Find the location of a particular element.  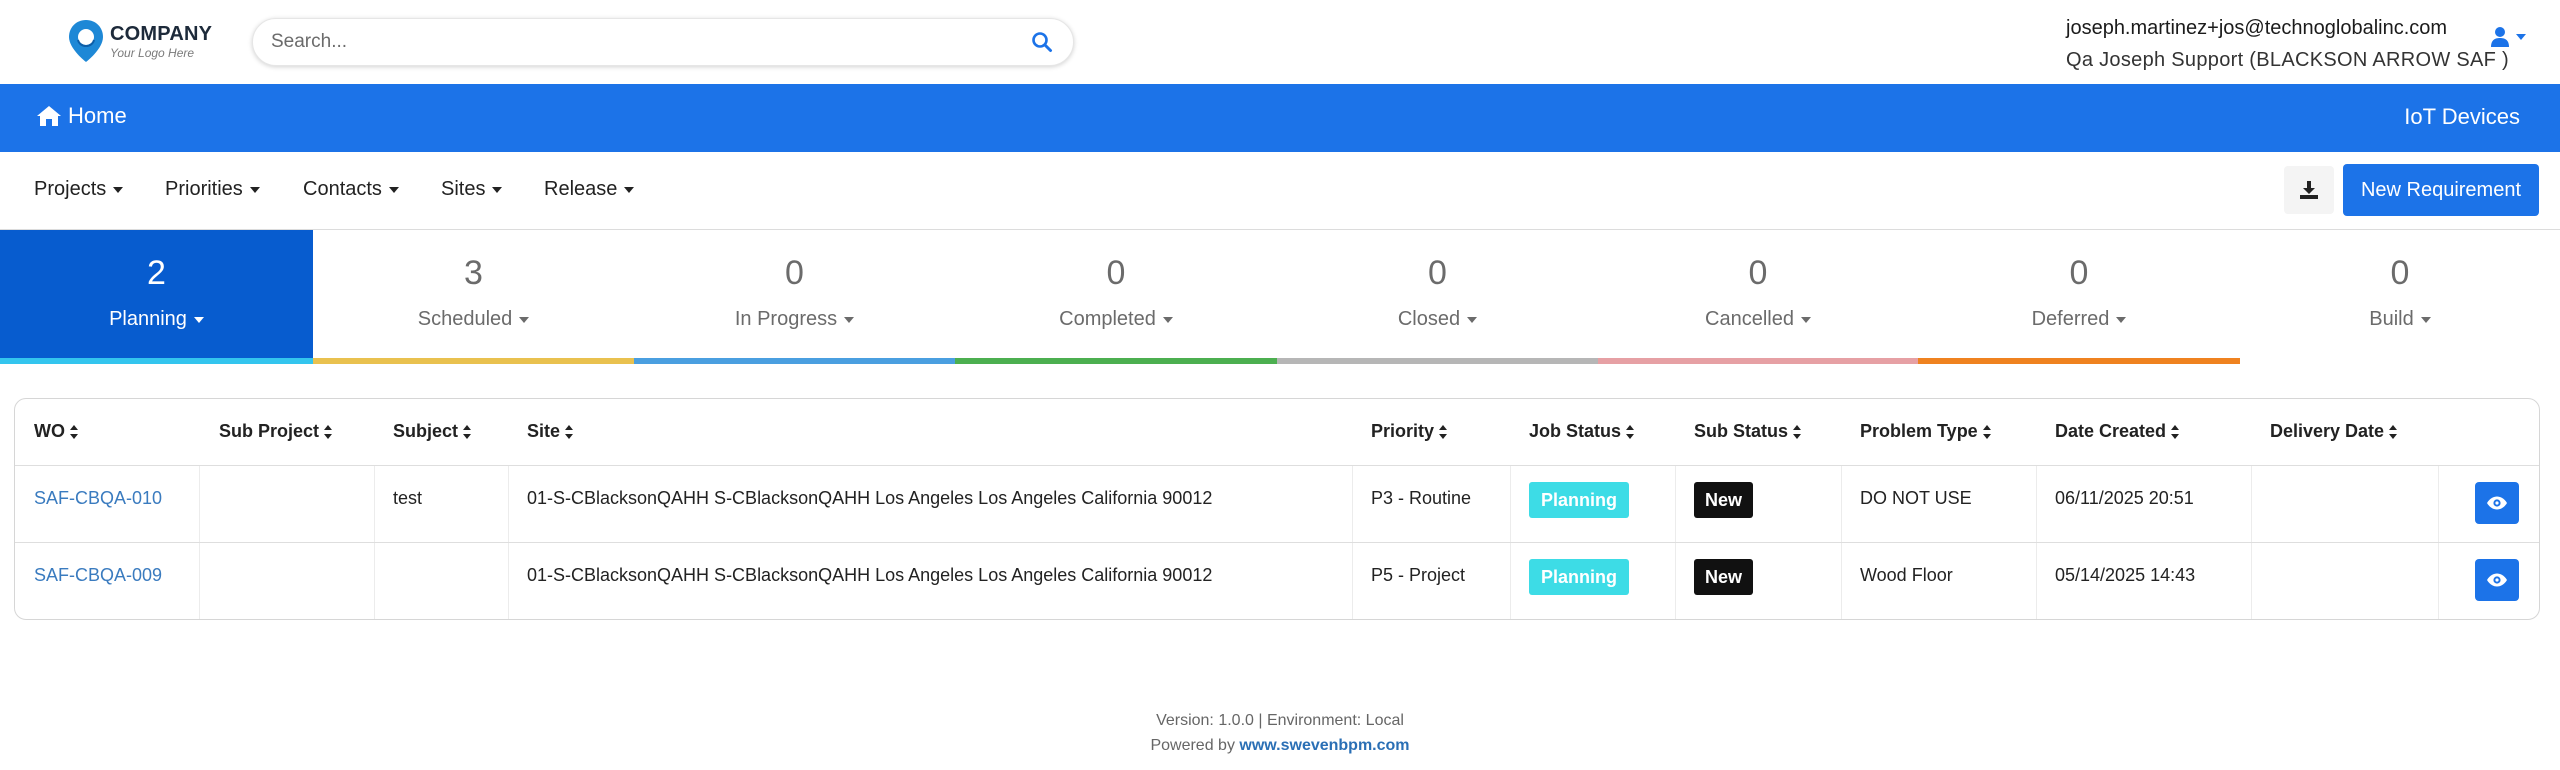

column-header-label: Date Created is located at coordinates (2111, 431).